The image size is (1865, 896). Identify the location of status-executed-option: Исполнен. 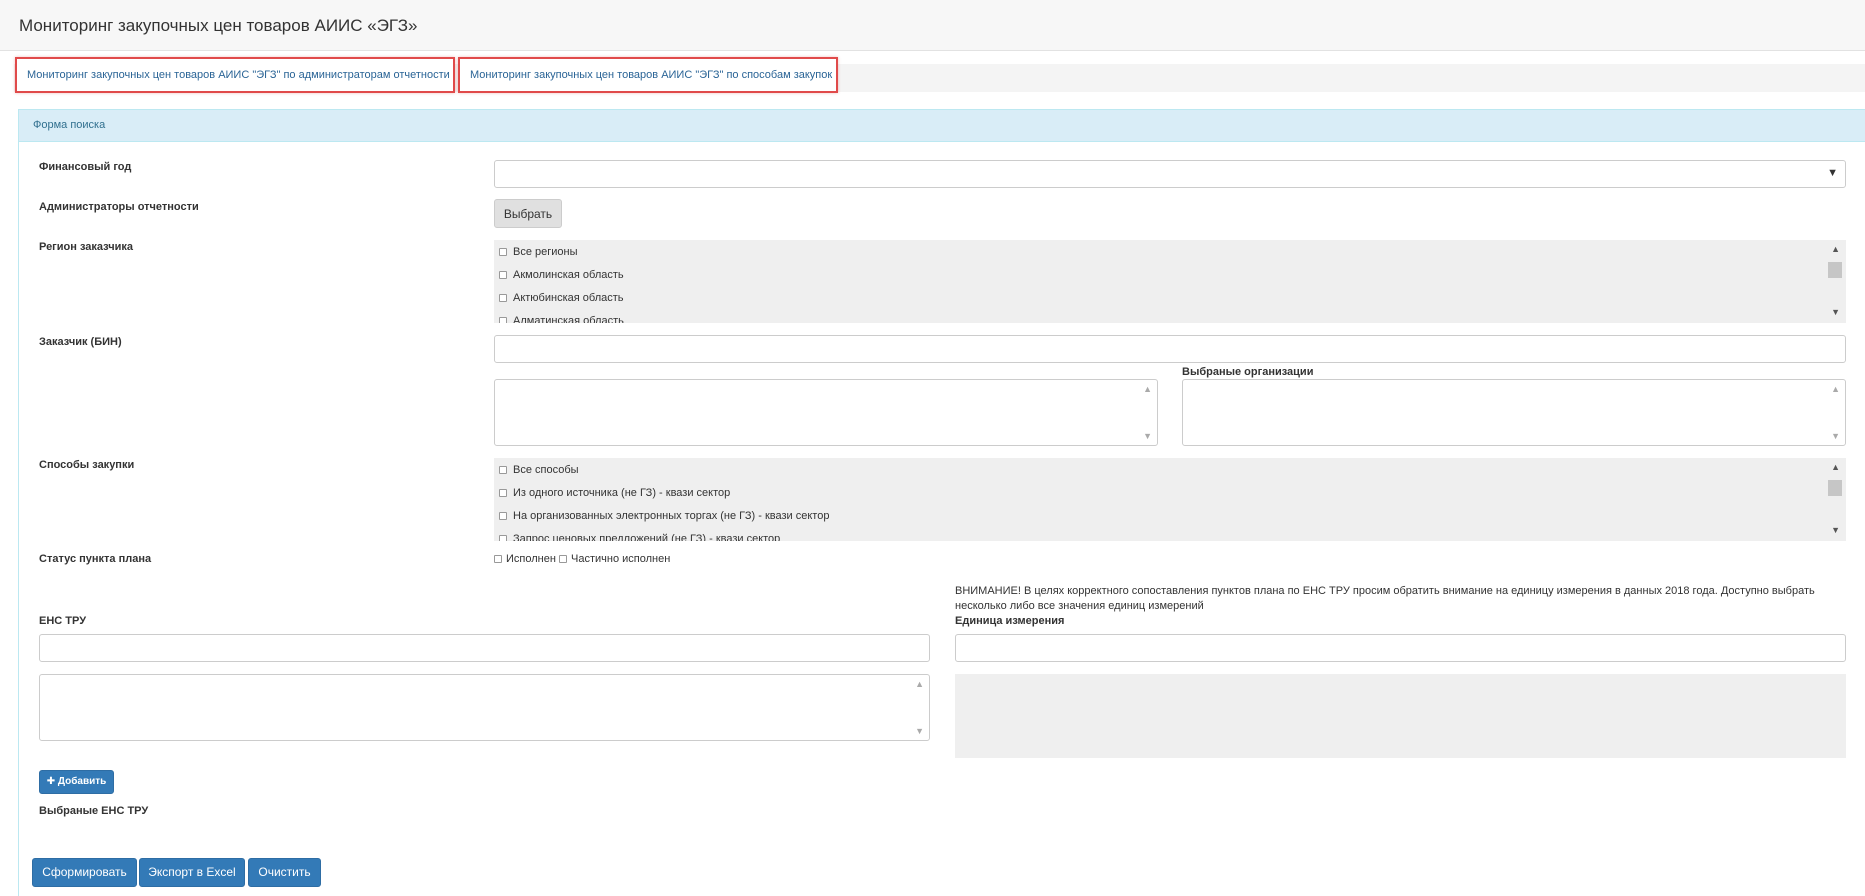
(525, 559).